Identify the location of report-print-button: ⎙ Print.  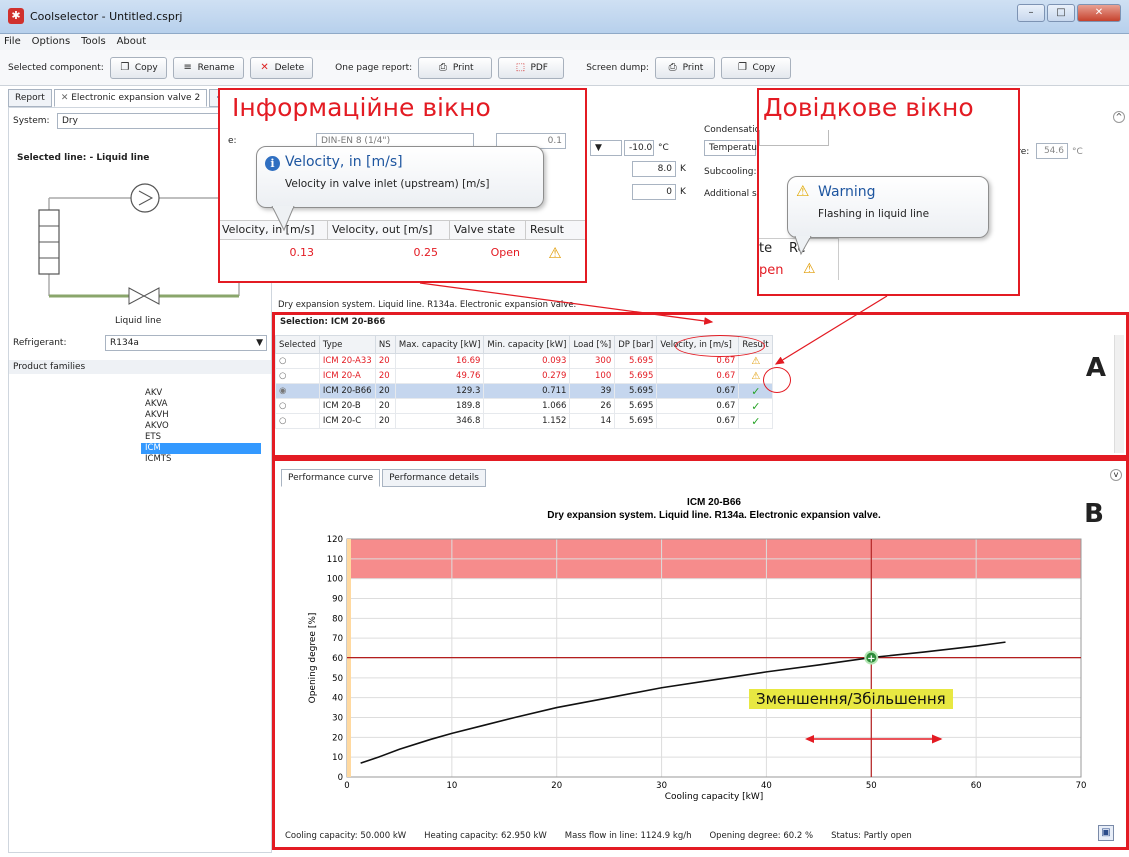
(455, 67).